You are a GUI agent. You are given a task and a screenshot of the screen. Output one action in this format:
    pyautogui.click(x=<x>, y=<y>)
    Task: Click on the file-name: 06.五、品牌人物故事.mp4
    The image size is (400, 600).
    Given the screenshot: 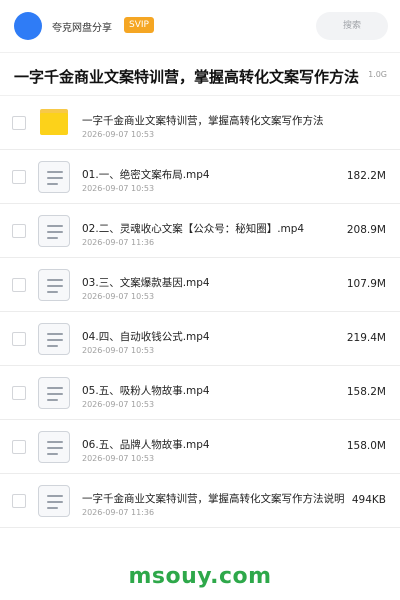 What is the action you would take?
    pyautogui.click(x=146, y=445)
    